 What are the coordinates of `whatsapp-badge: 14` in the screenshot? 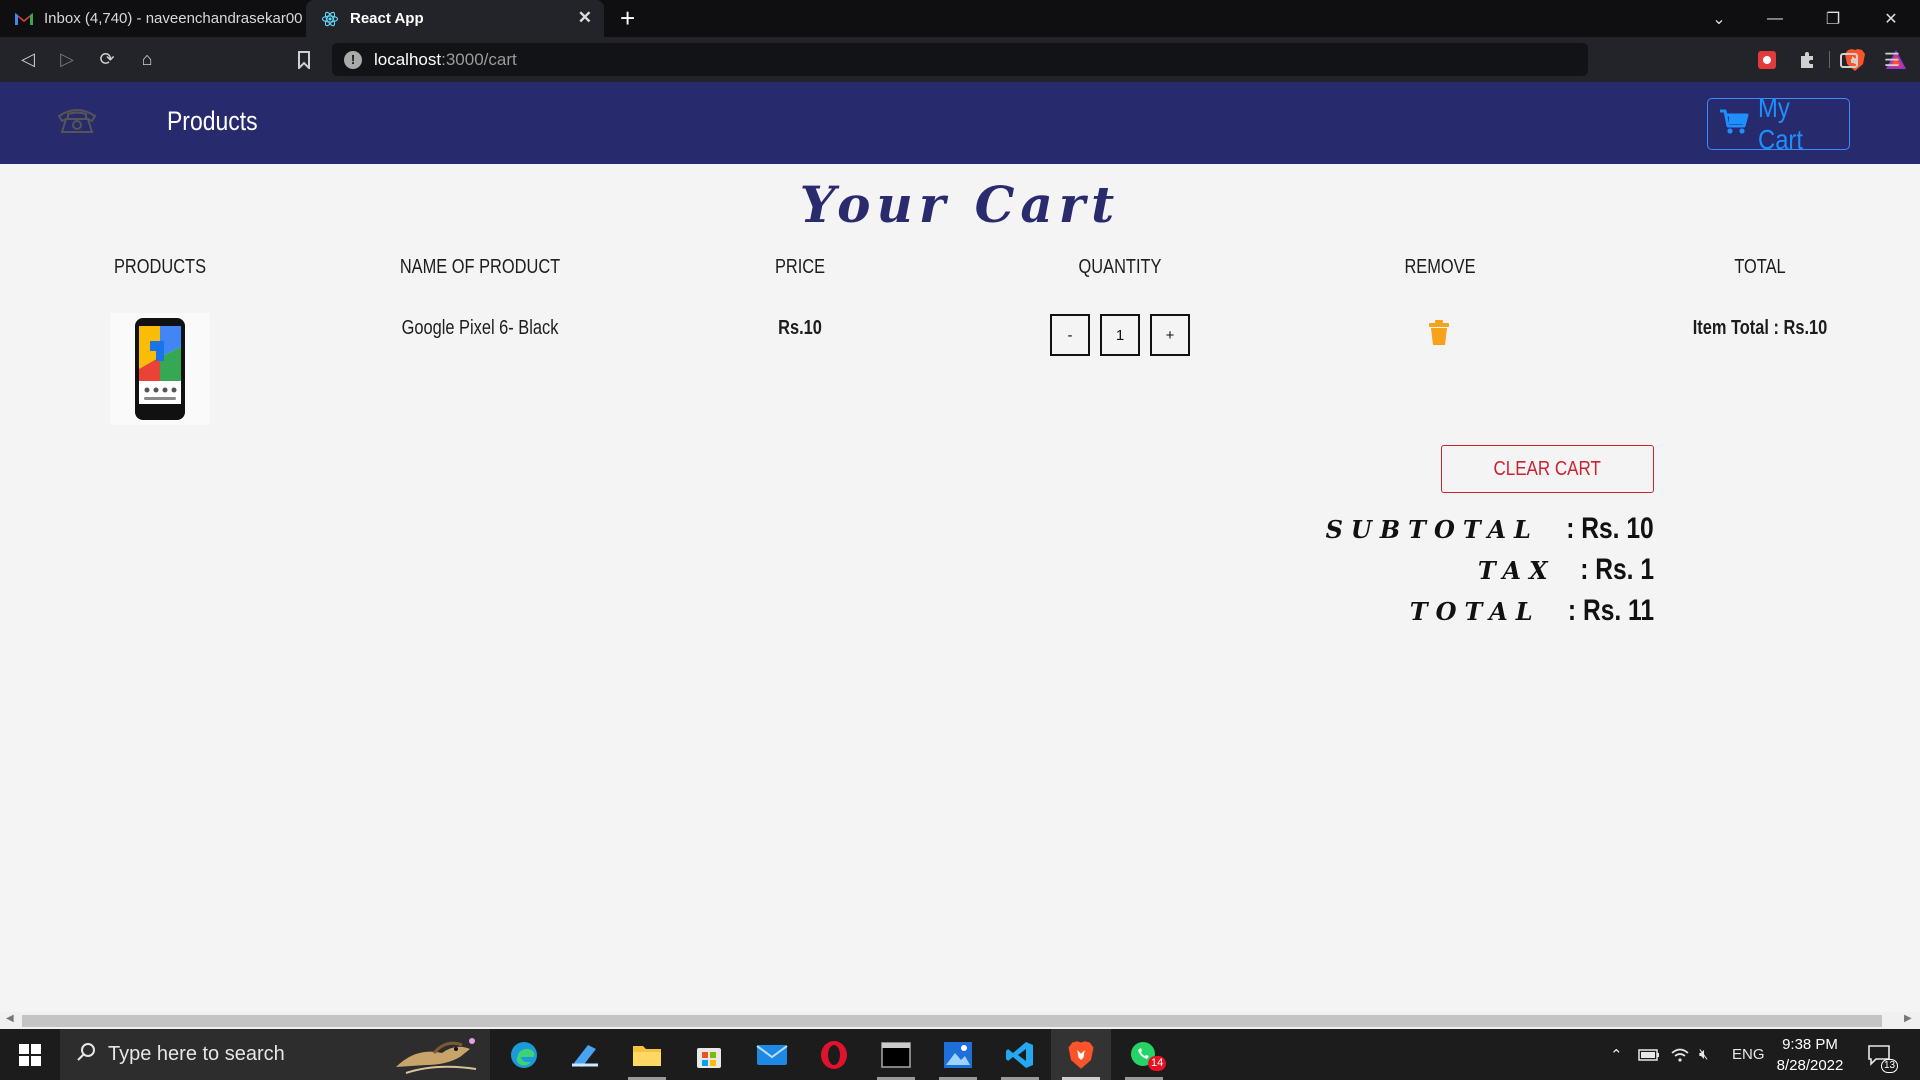 It's located at (1157, 1063).